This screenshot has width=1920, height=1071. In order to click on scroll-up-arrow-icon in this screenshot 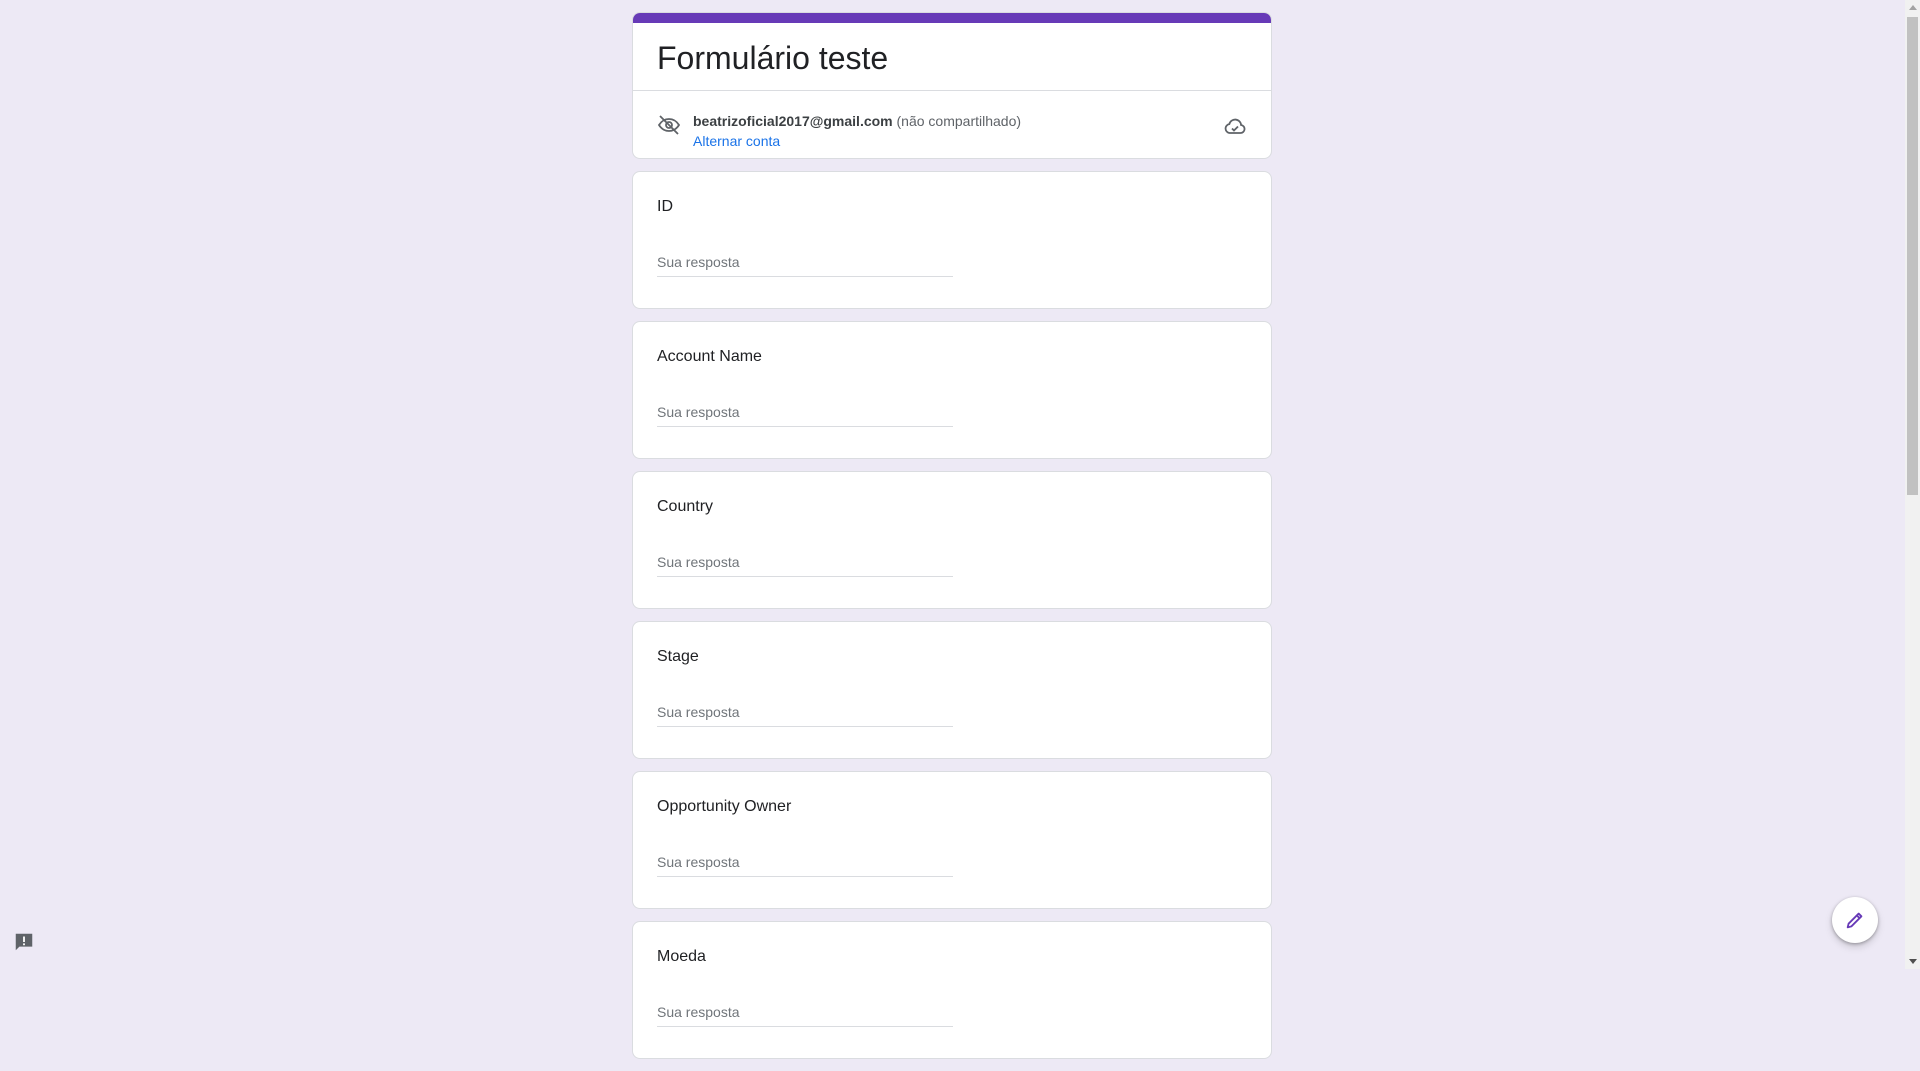, I will do `click(1913, 7)`.